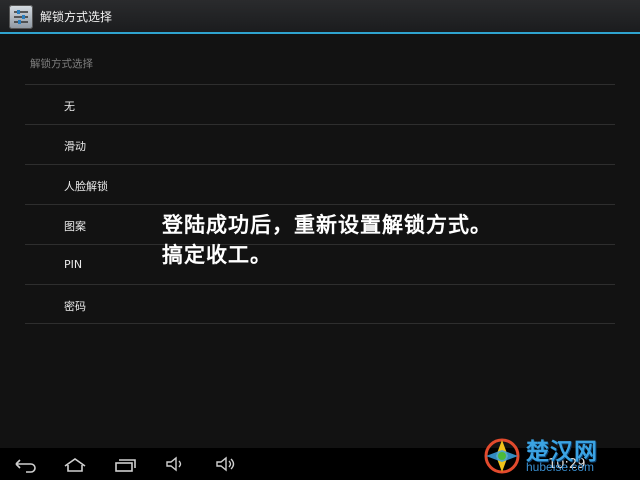 The height and width of the screenshot is (480, 640). I want to click on page-title: 解锁方式选择, so click(76, 17).